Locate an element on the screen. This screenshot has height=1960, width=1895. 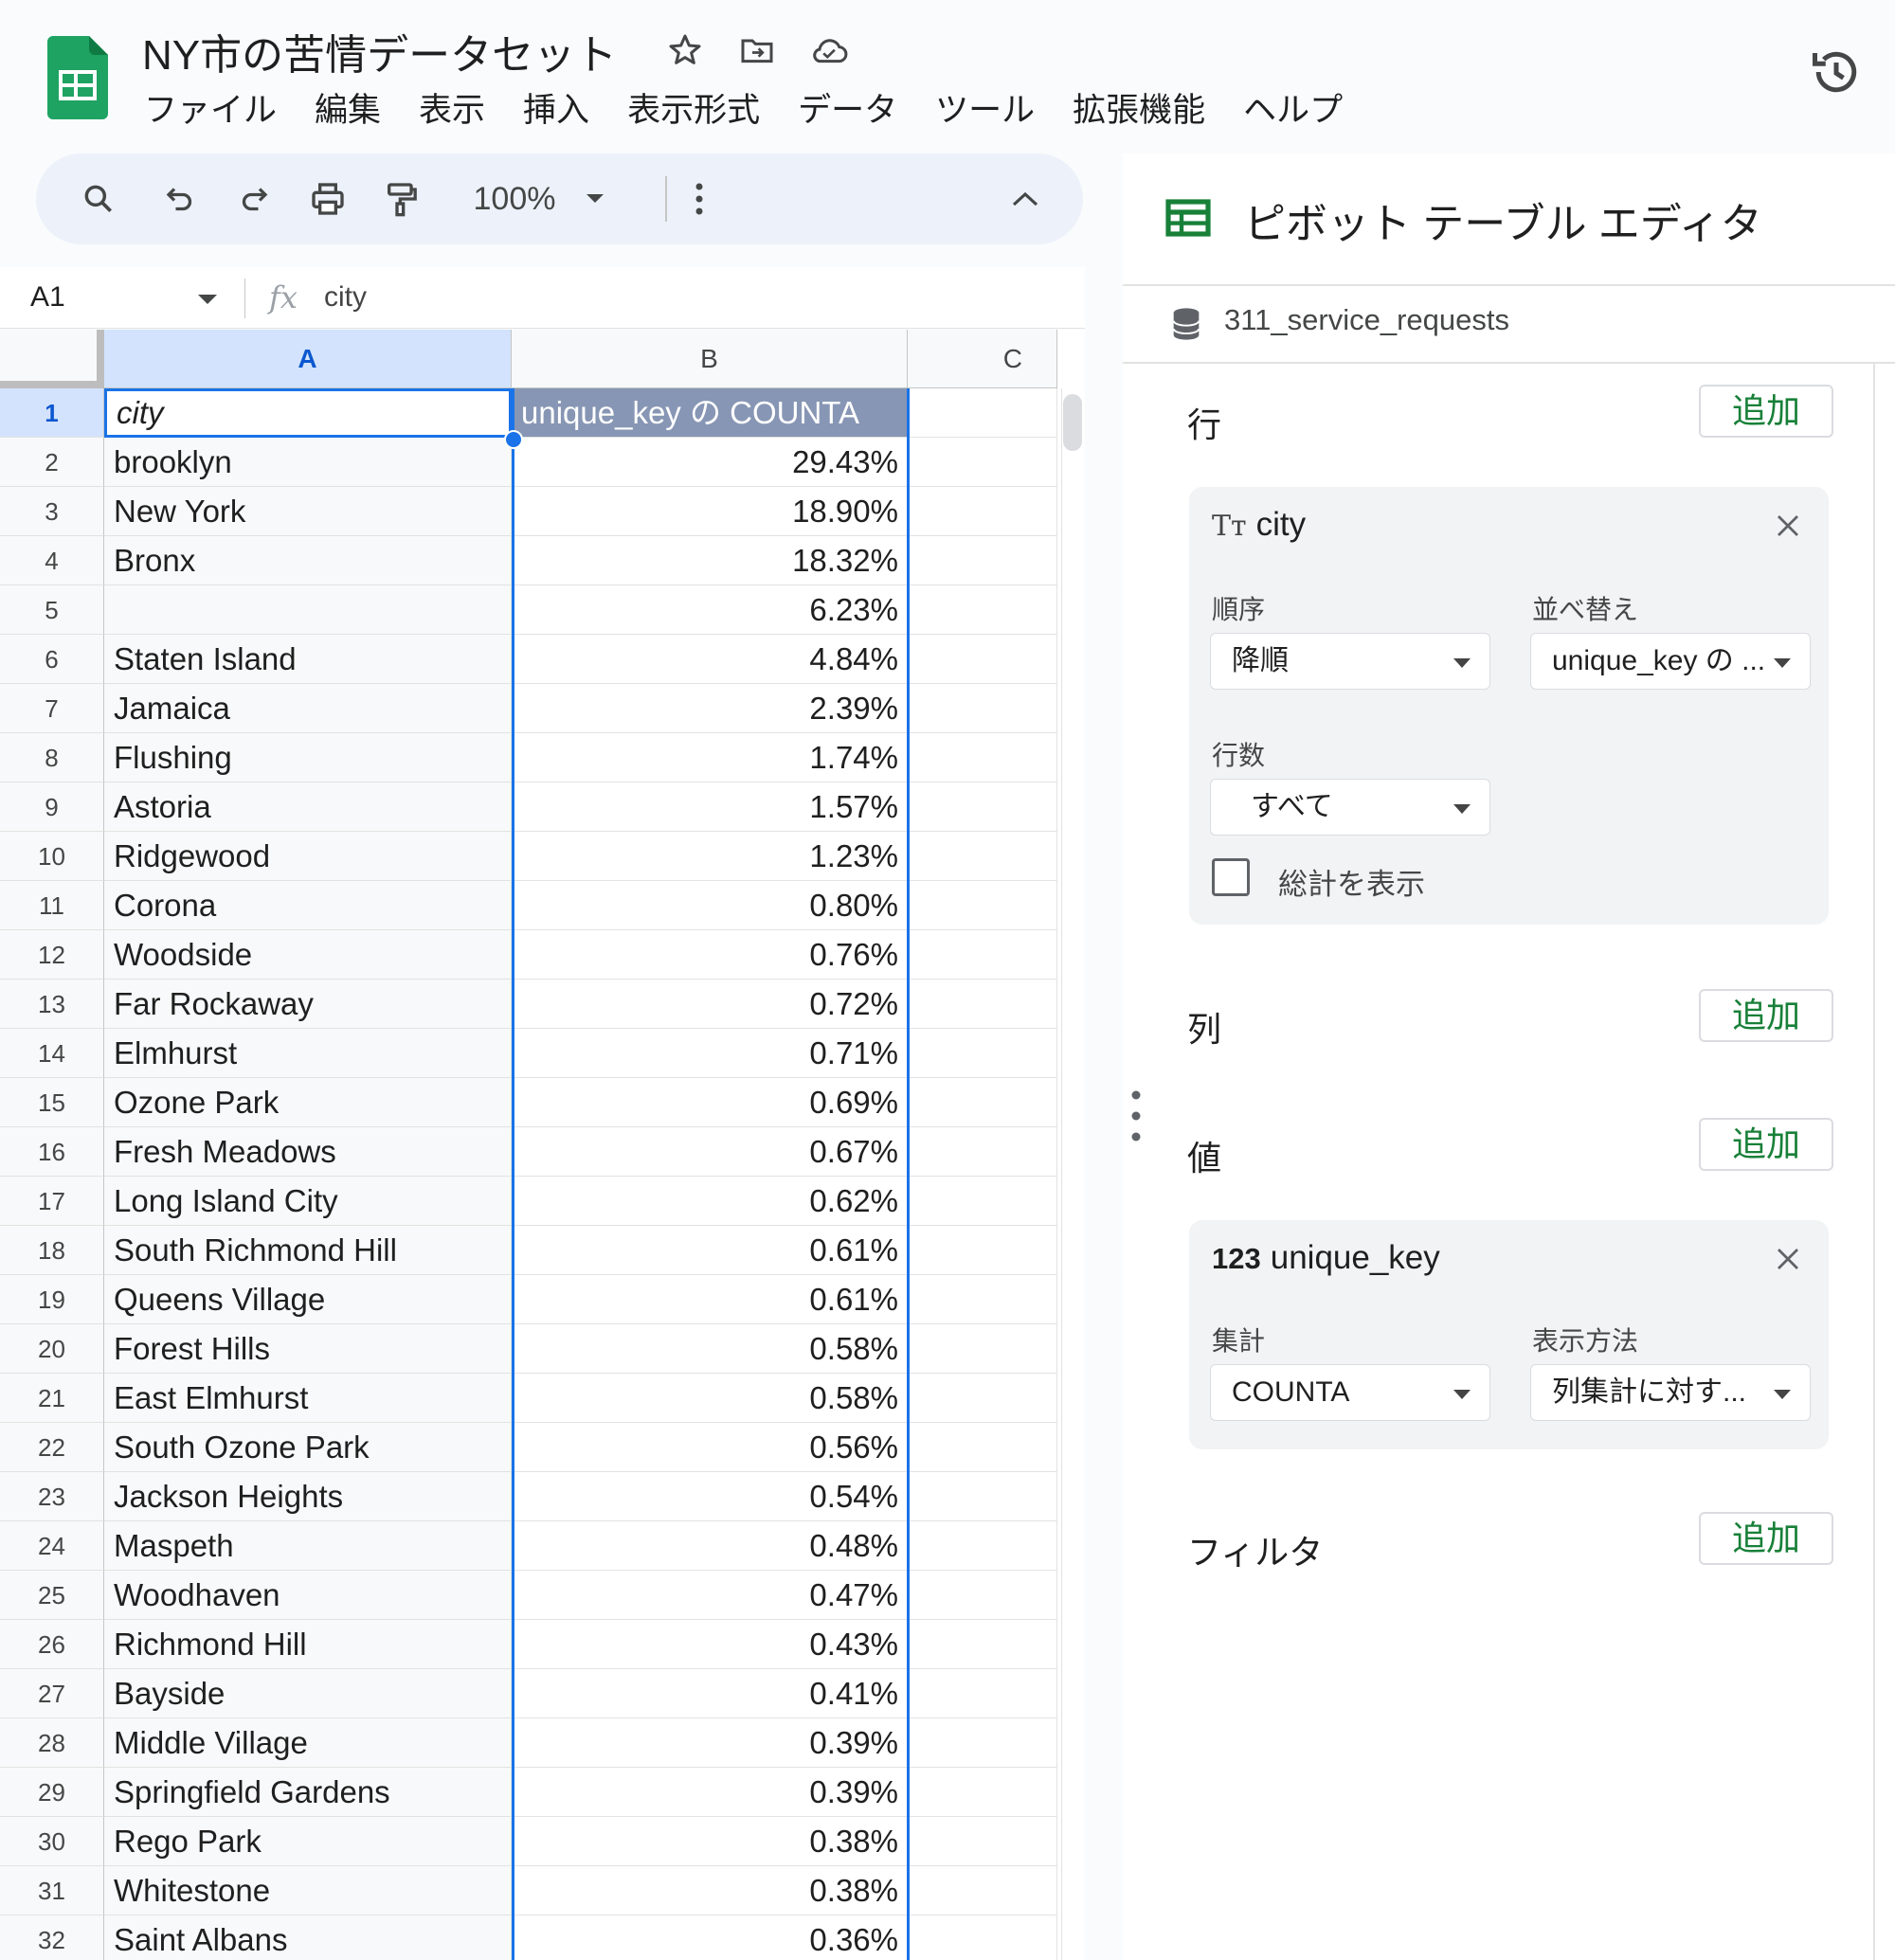
version-history-icon is located at coordinates (1837, 72).